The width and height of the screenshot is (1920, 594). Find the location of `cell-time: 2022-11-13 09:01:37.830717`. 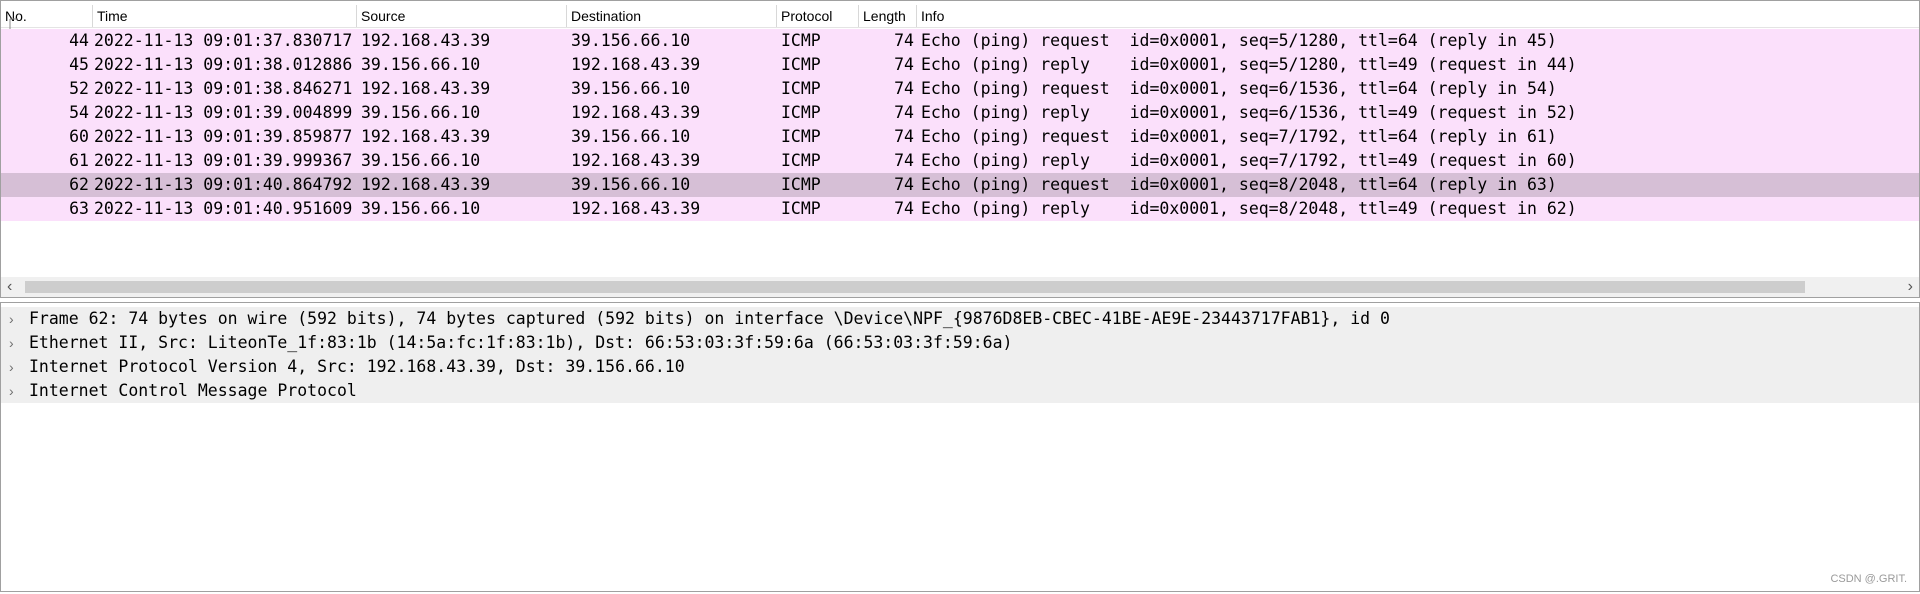

cell-time: 2022-11-13 09:01:37.830717 is located at coordinates (223, 40).